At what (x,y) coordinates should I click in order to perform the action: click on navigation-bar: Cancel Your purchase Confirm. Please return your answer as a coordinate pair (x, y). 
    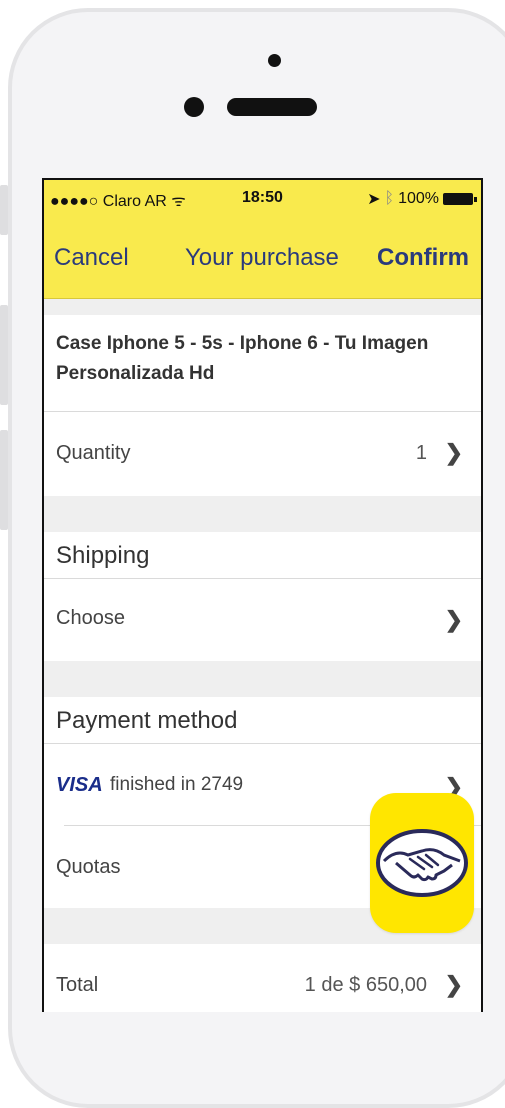
    Looking at the image, I should click on (262, 256).